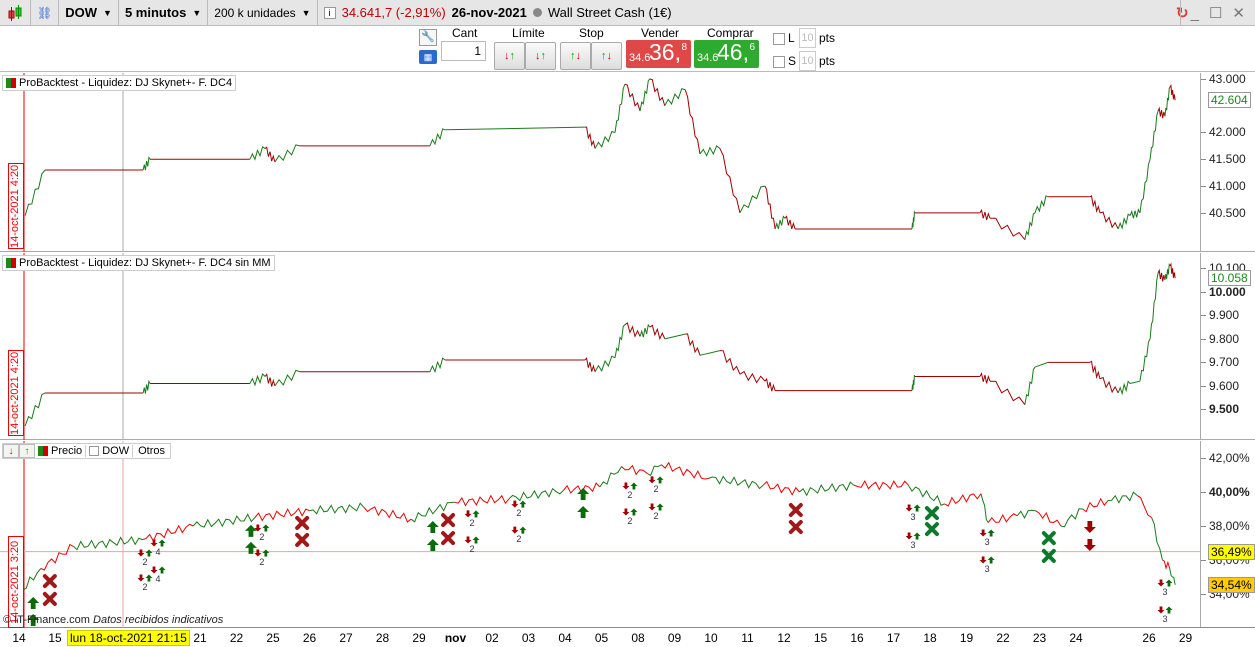 Image resolution: width=1255 pixels, height=647 pixels. I want to click on sell-arrow-toggle-icon: ↓, so click(11, 451).